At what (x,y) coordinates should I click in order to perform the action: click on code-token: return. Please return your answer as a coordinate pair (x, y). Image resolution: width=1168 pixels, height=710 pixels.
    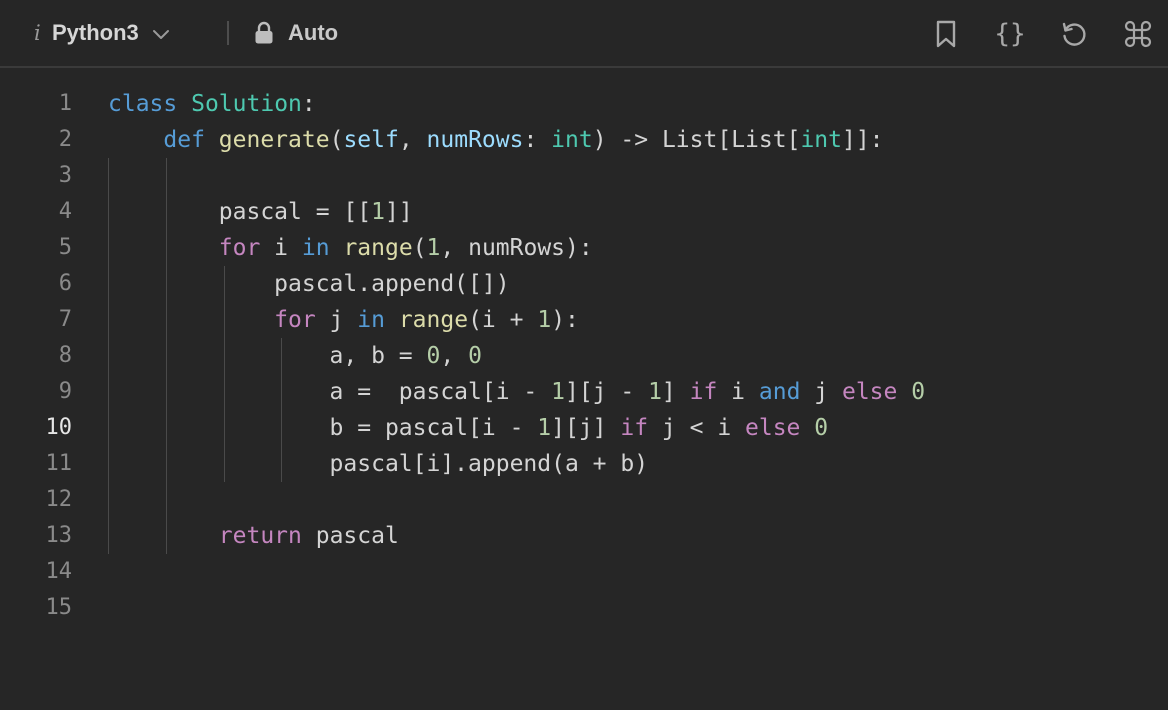
    Looking at the image, I should click on (260, 536).